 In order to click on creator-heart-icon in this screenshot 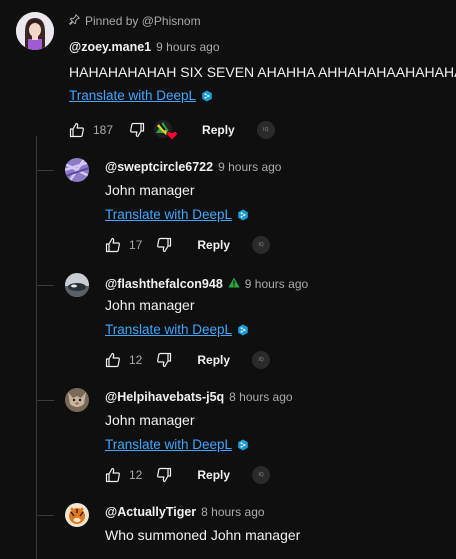, I will do `click(166, 130)`.